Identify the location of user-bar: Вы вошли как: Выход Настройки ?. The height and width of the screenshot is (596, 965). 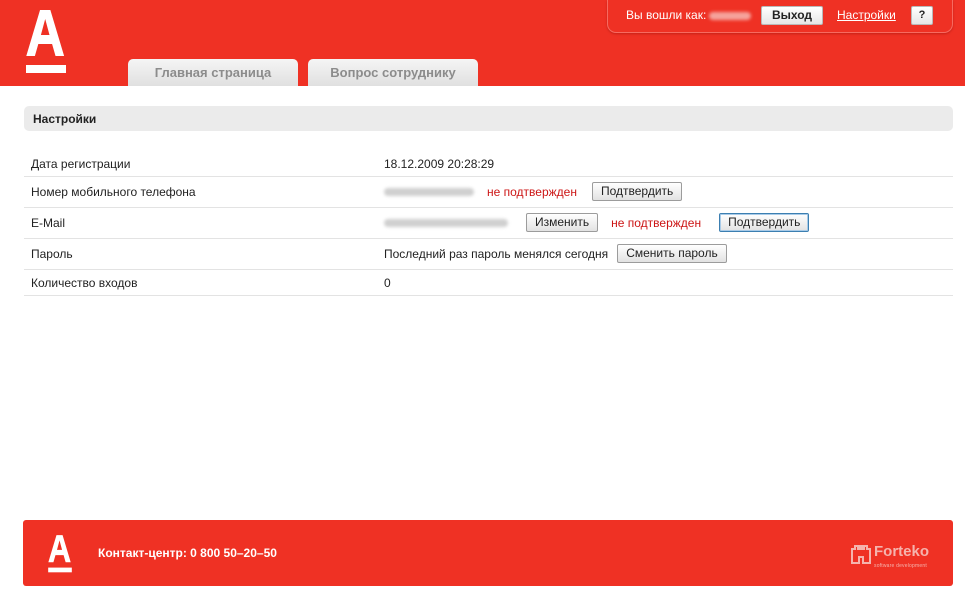
(780, 16).